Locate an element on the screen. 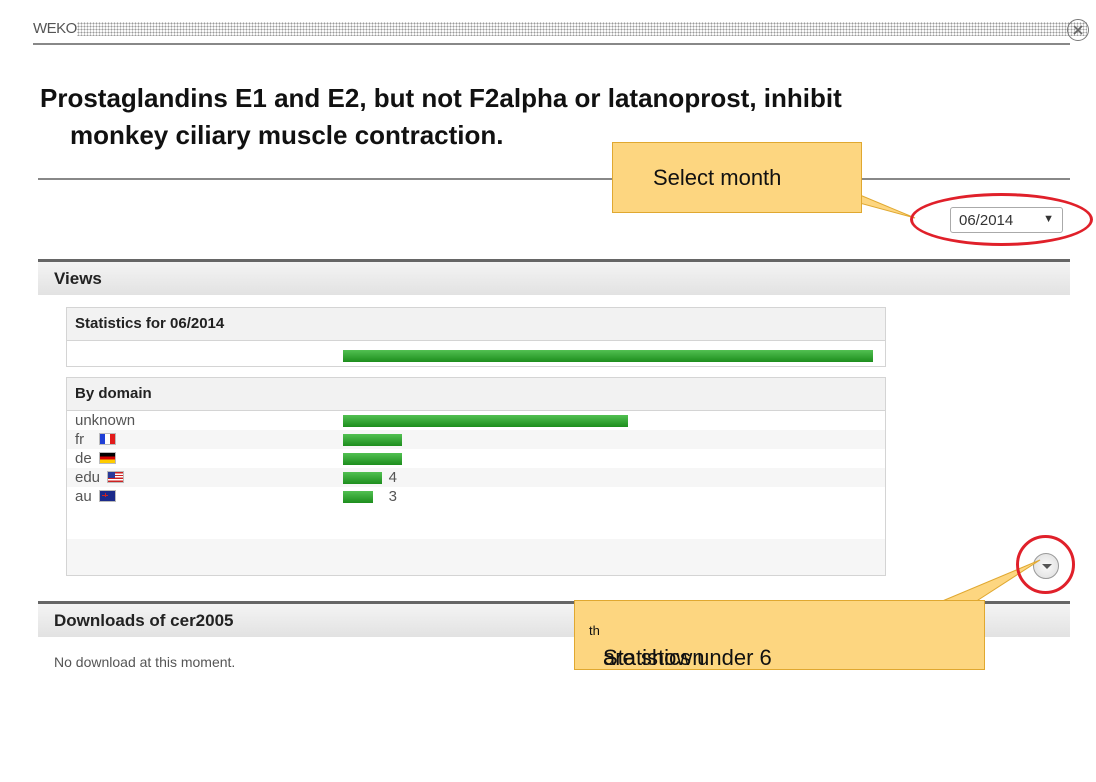 The image size is (1096, 782). monthly-statistics-panel: Statistics for 06/2014 54 is located at coordinates (476, 337).